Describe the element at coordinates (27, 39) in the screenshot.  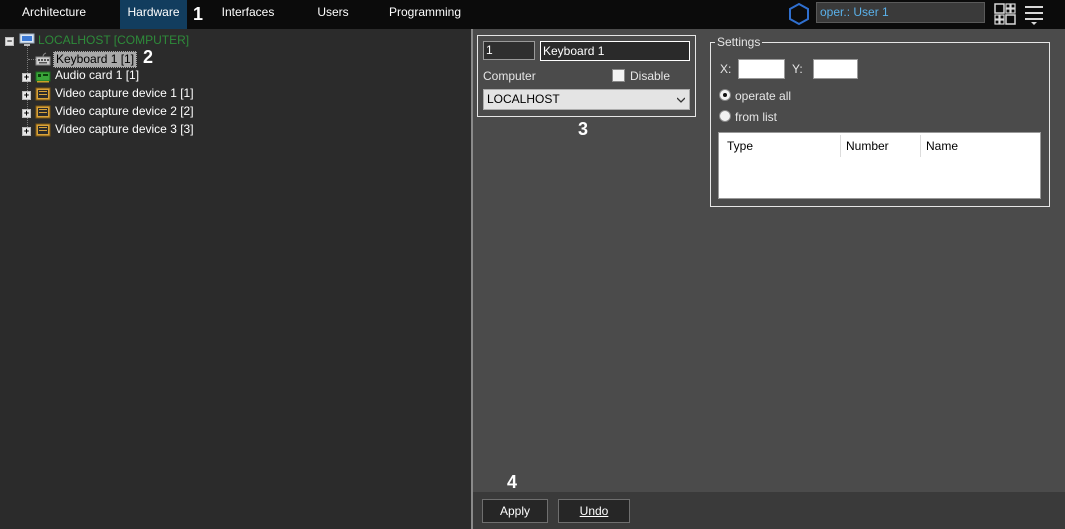
I see `computer-icon` at that location.